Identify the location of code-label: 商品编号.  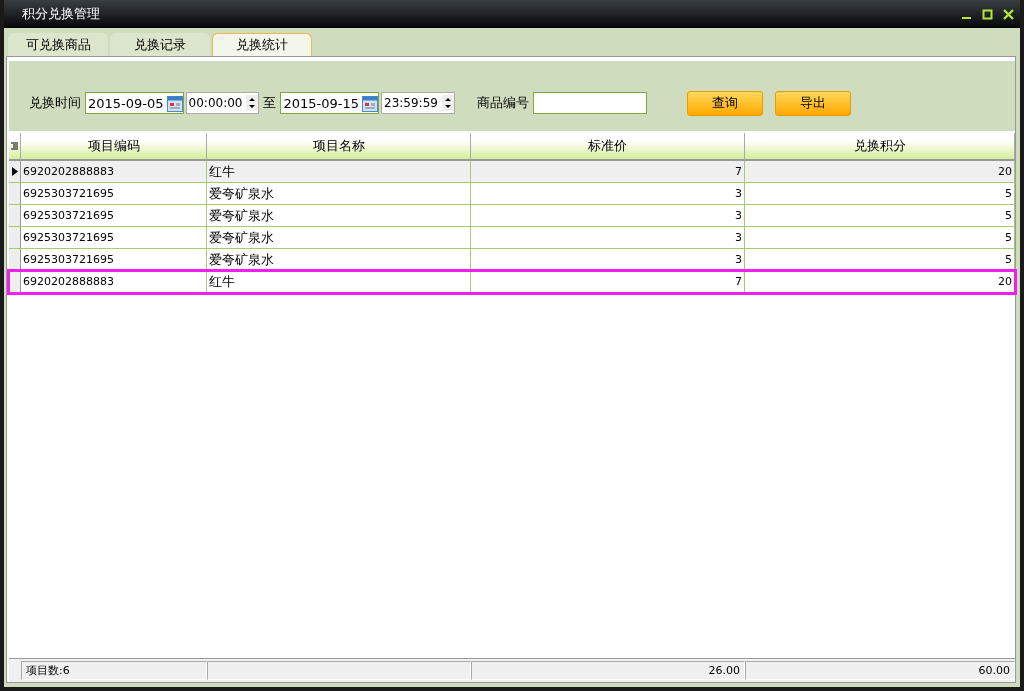
(502, 103).